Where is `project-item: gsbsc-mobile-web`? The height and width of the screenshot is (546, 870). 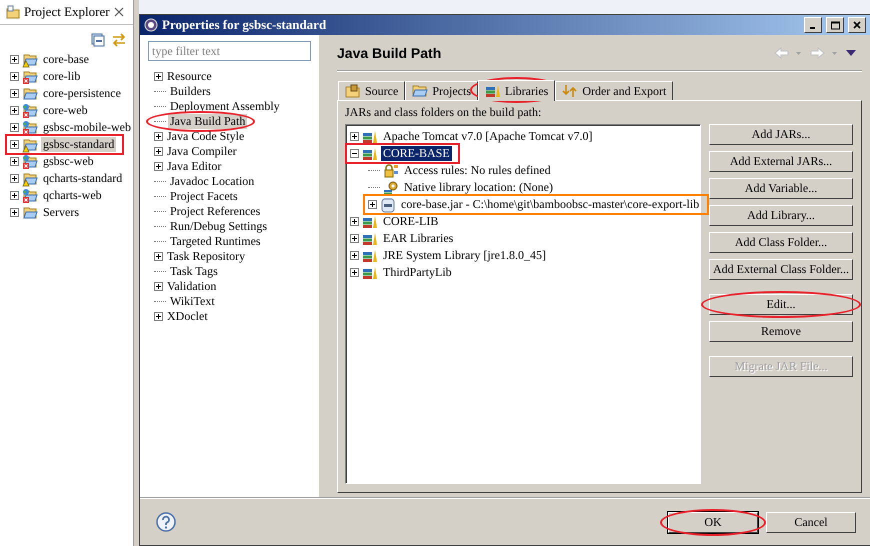 project-item: gsbsc-mobile-web is located at coordinates (87, 127).